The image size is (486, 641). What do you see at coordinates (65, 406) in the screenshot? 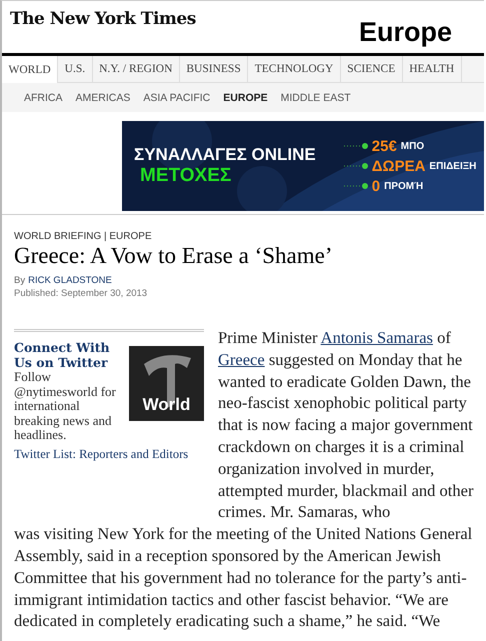
I see `promo-text: Follow @nytimesworld for international breaking news and headlines.` at bounding box center [65, 406].